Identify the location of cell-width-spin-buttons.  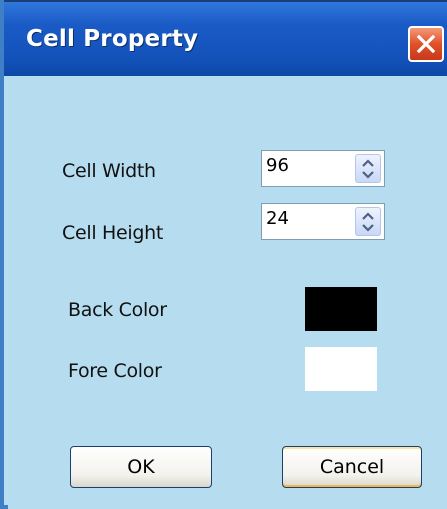
(368, 168).